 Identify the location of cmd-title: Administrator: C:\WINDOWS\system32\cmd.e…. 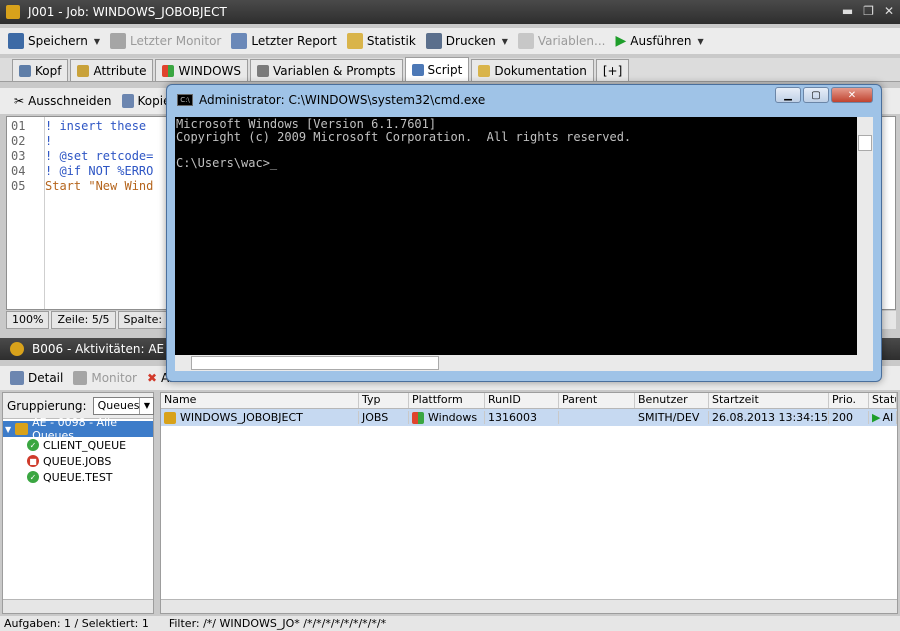
(342, 100).